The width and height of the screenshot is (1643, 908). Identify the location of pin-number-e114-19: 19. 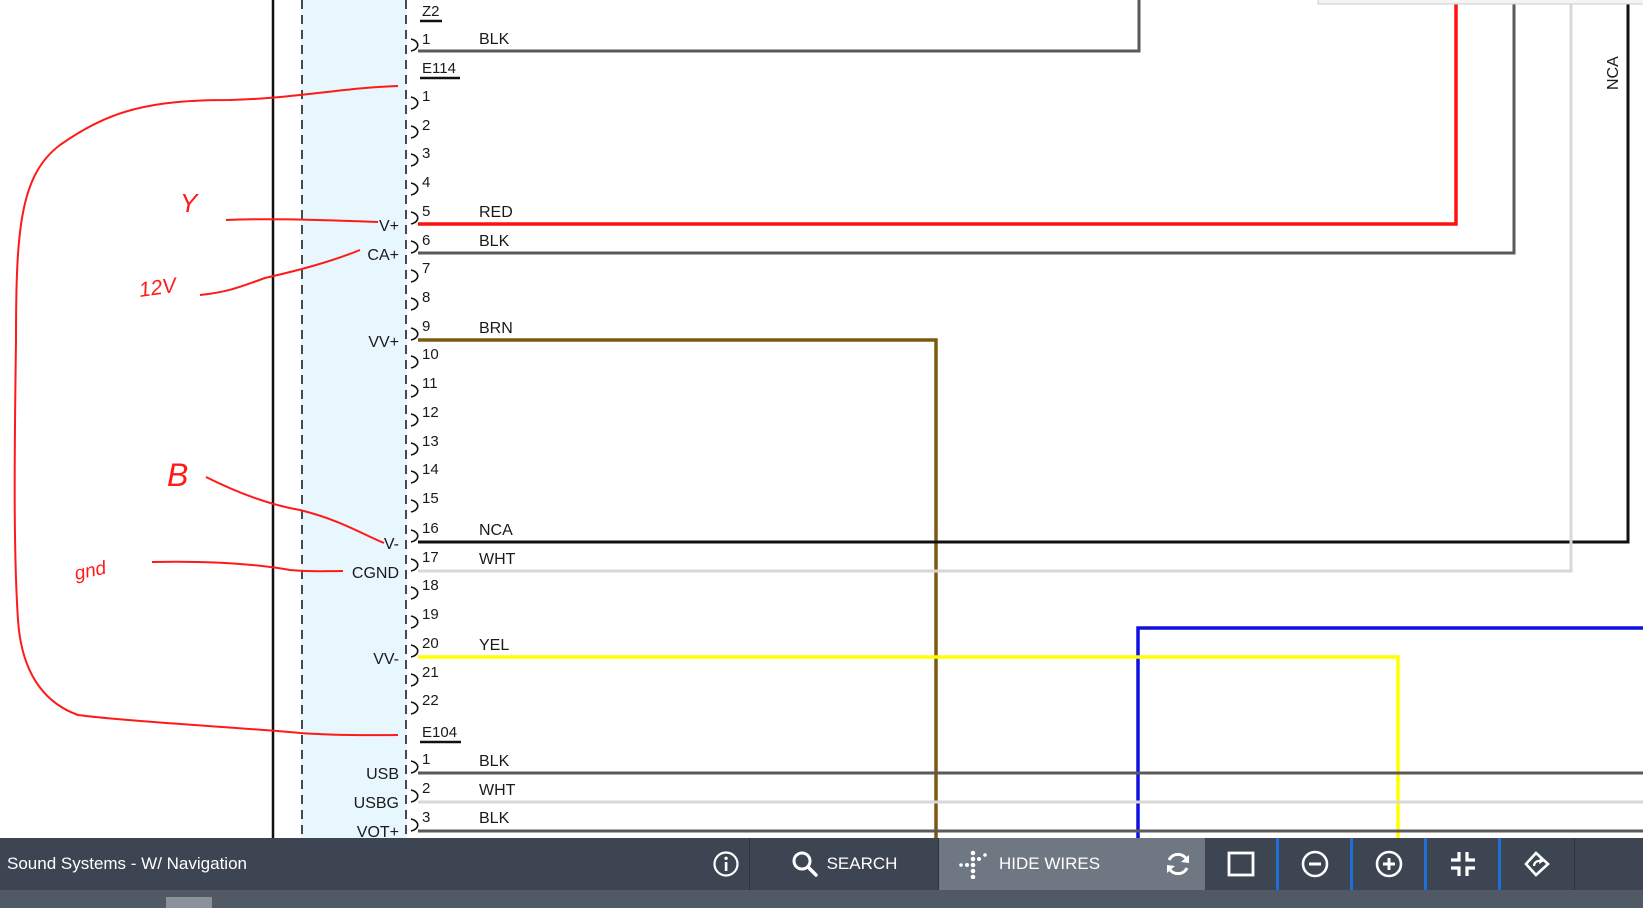
(430, 614).